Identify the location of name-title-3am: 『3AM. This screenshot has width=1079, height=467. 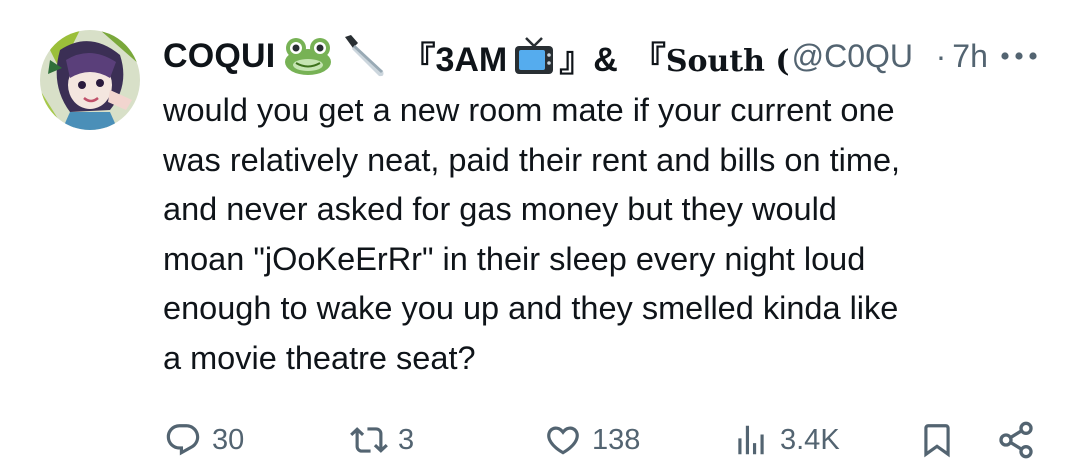
(454, 56).